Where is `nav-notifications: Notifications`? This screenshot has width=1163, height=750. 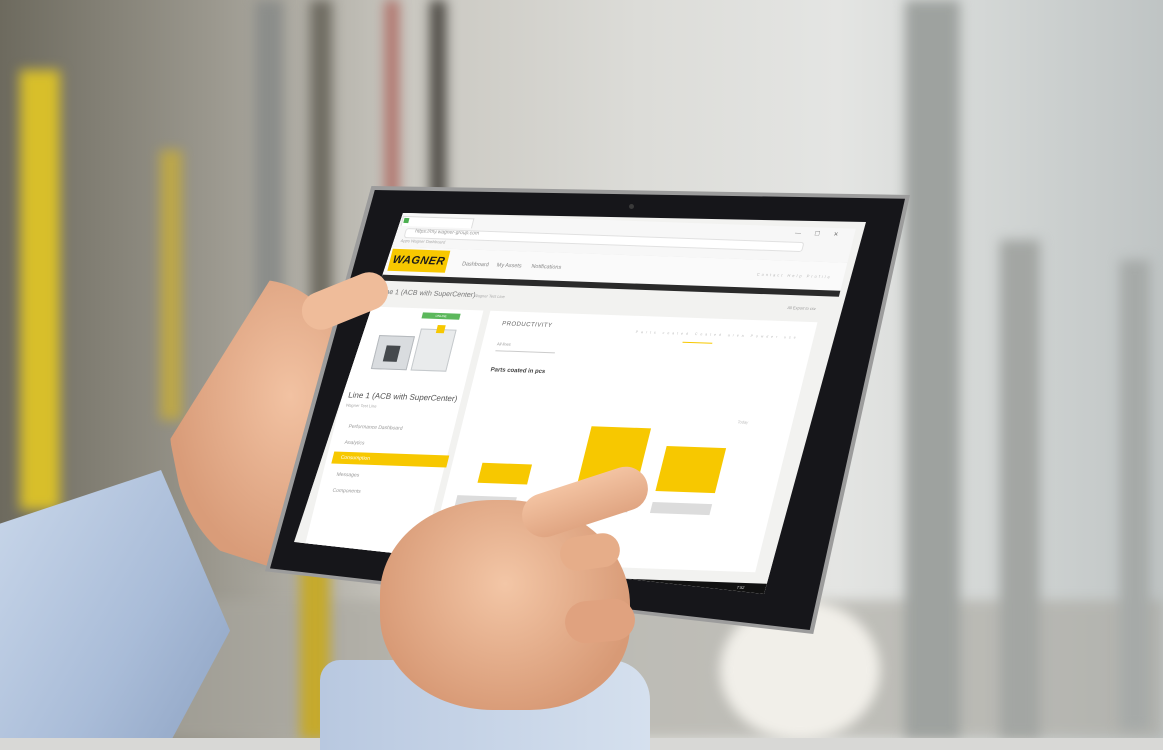 nav-notifications: Notifications is located at coordinates (546, 267).